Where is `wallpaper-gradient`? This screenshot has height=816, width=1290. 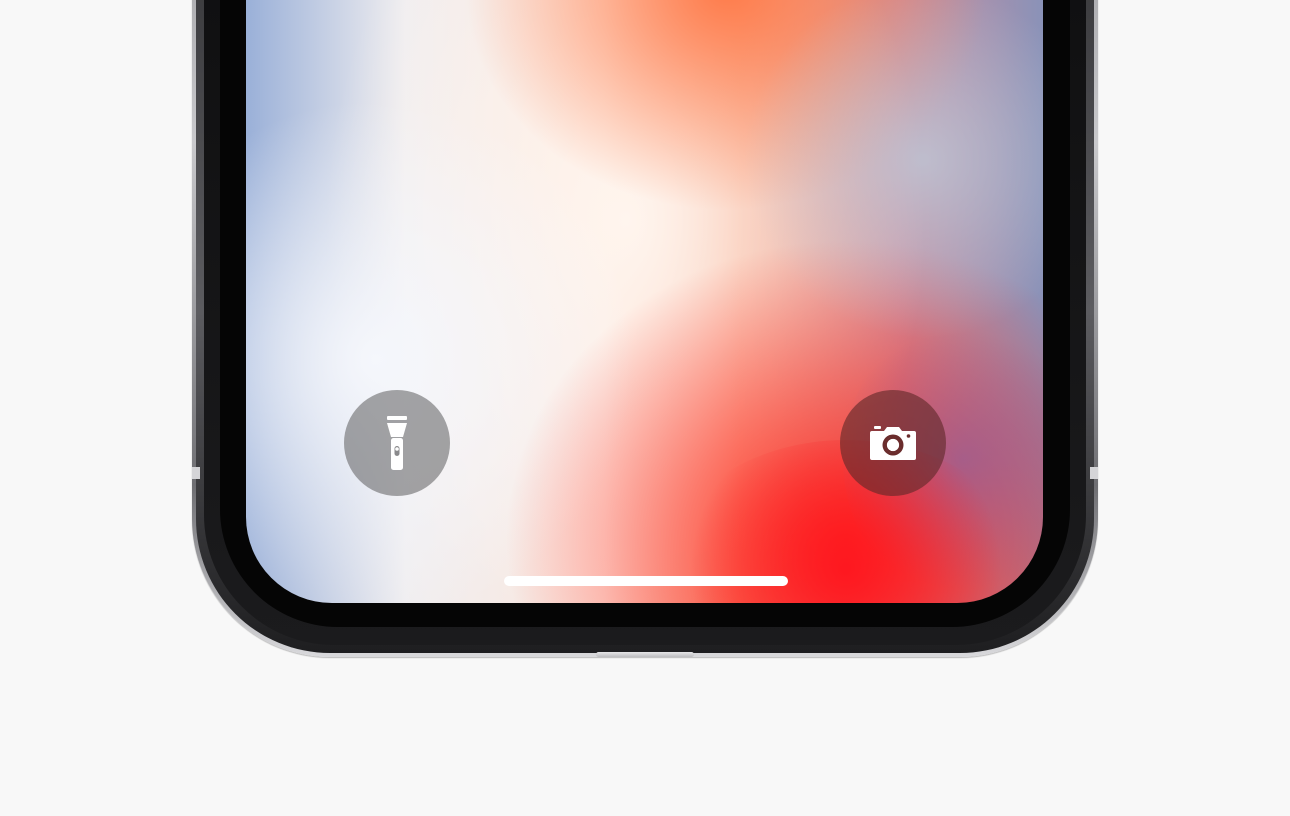 wallpaper-gradient is located at coordinates (893, 170).